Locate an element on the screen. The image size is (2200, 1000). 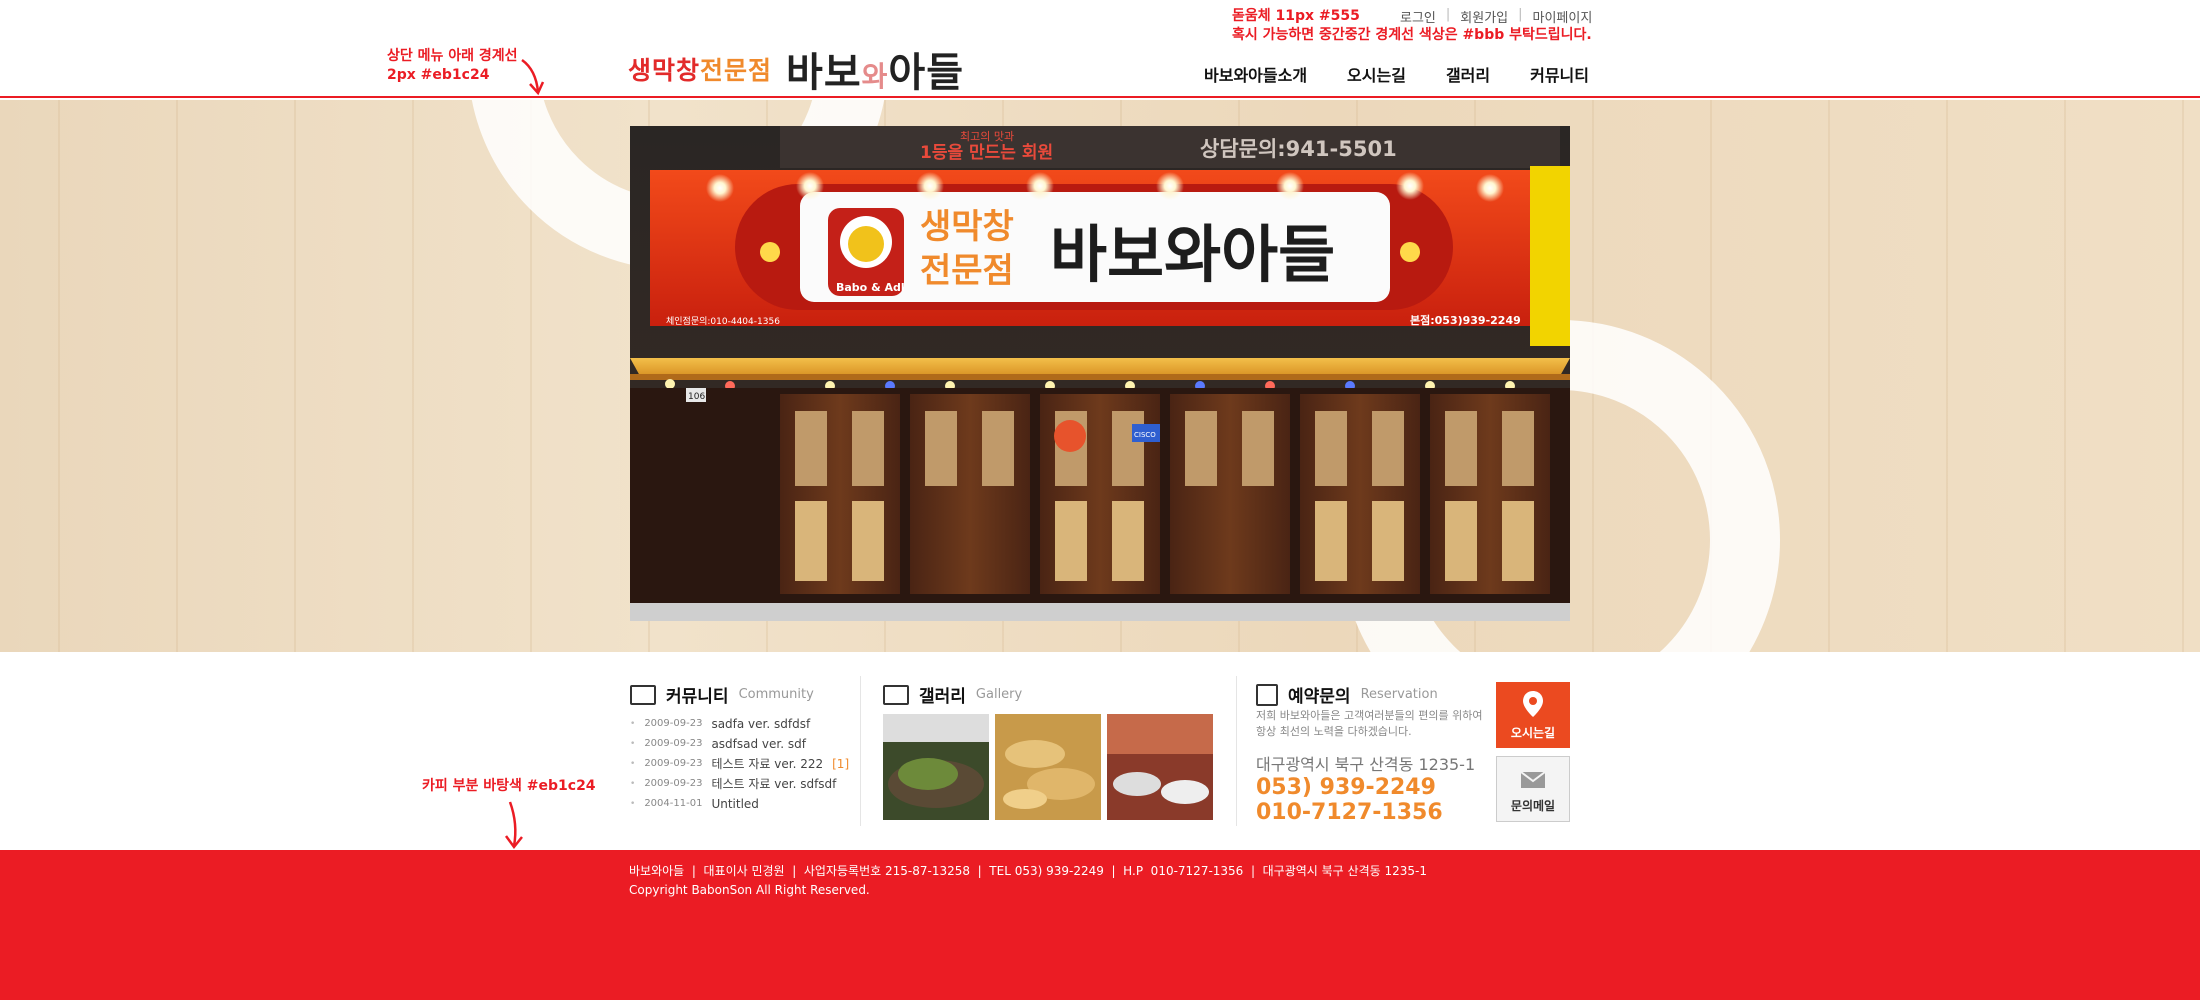
gallery-title-en: Gallery is located at coordinates (999, 694).